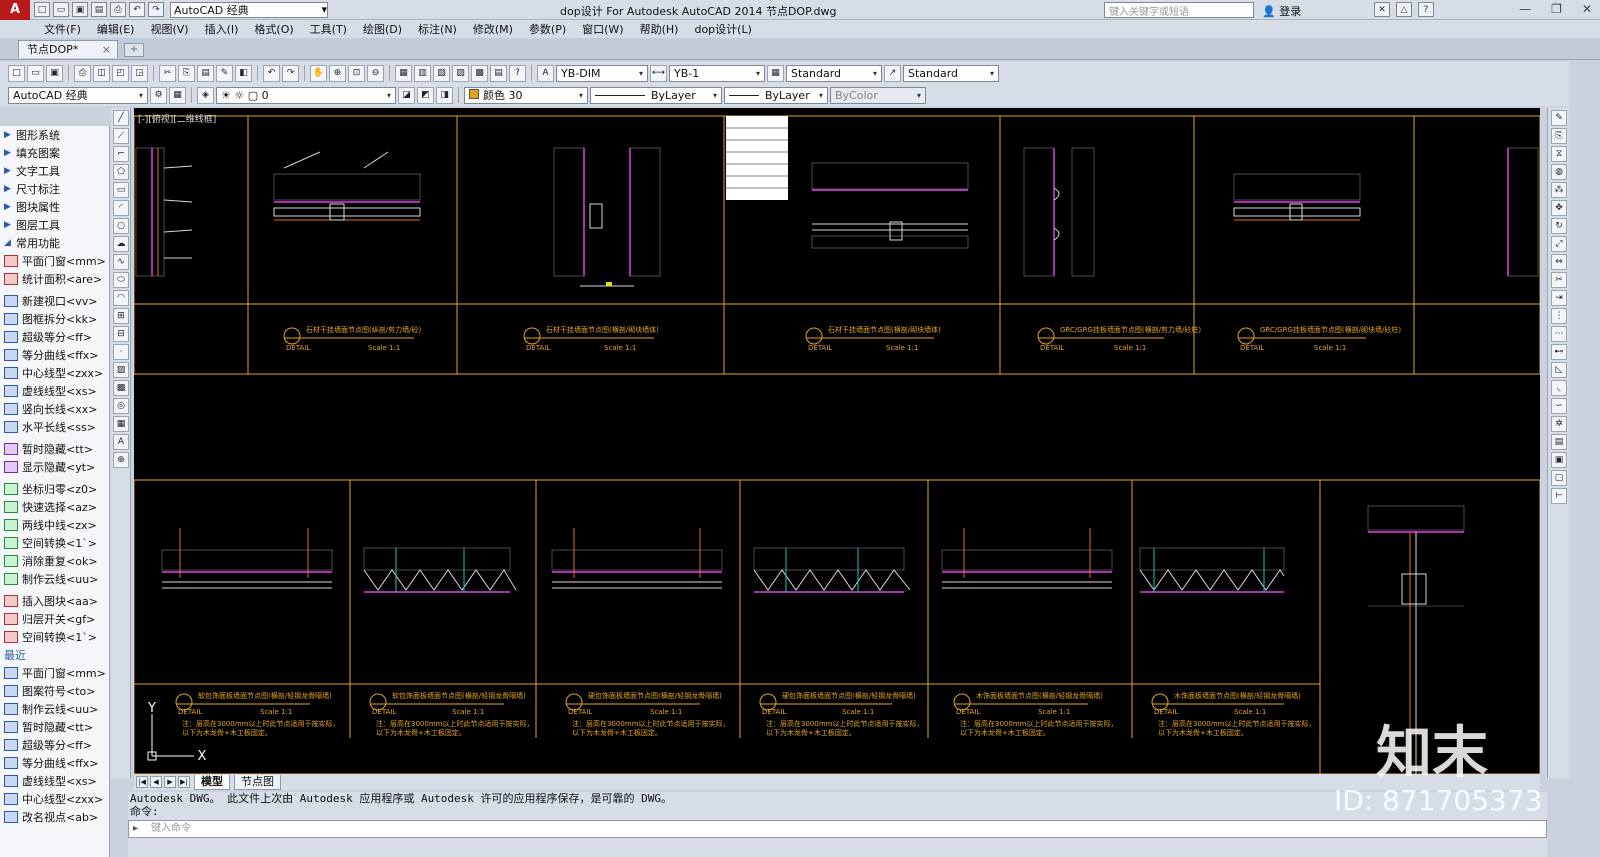  What do you see at coordinates (656, 95) in the screenshot?
I see `linetype-select: ByLayer ▾` at bounding box center [656, 95].